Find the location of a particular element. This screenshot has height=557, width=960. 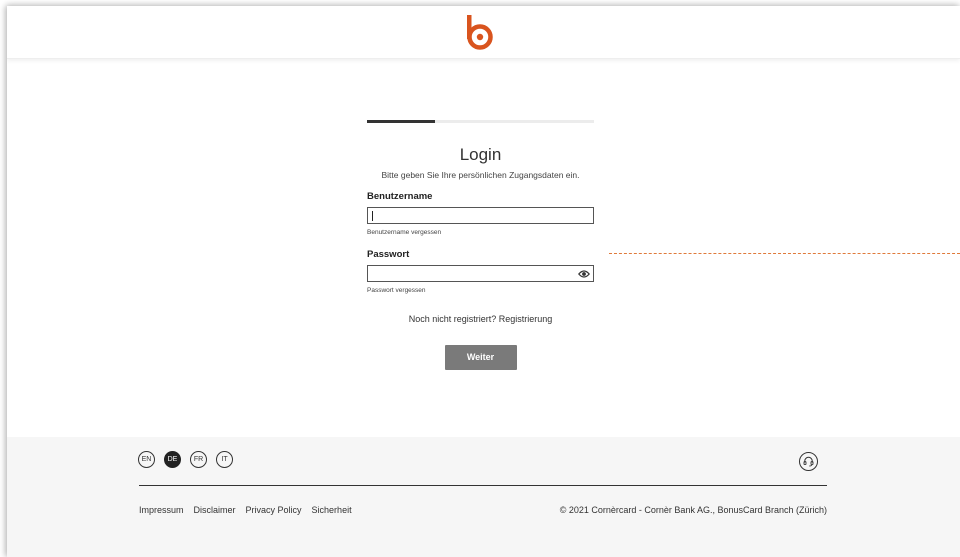

forgot-password-link: Passwort vergessen is located at coordinates (480, 290).